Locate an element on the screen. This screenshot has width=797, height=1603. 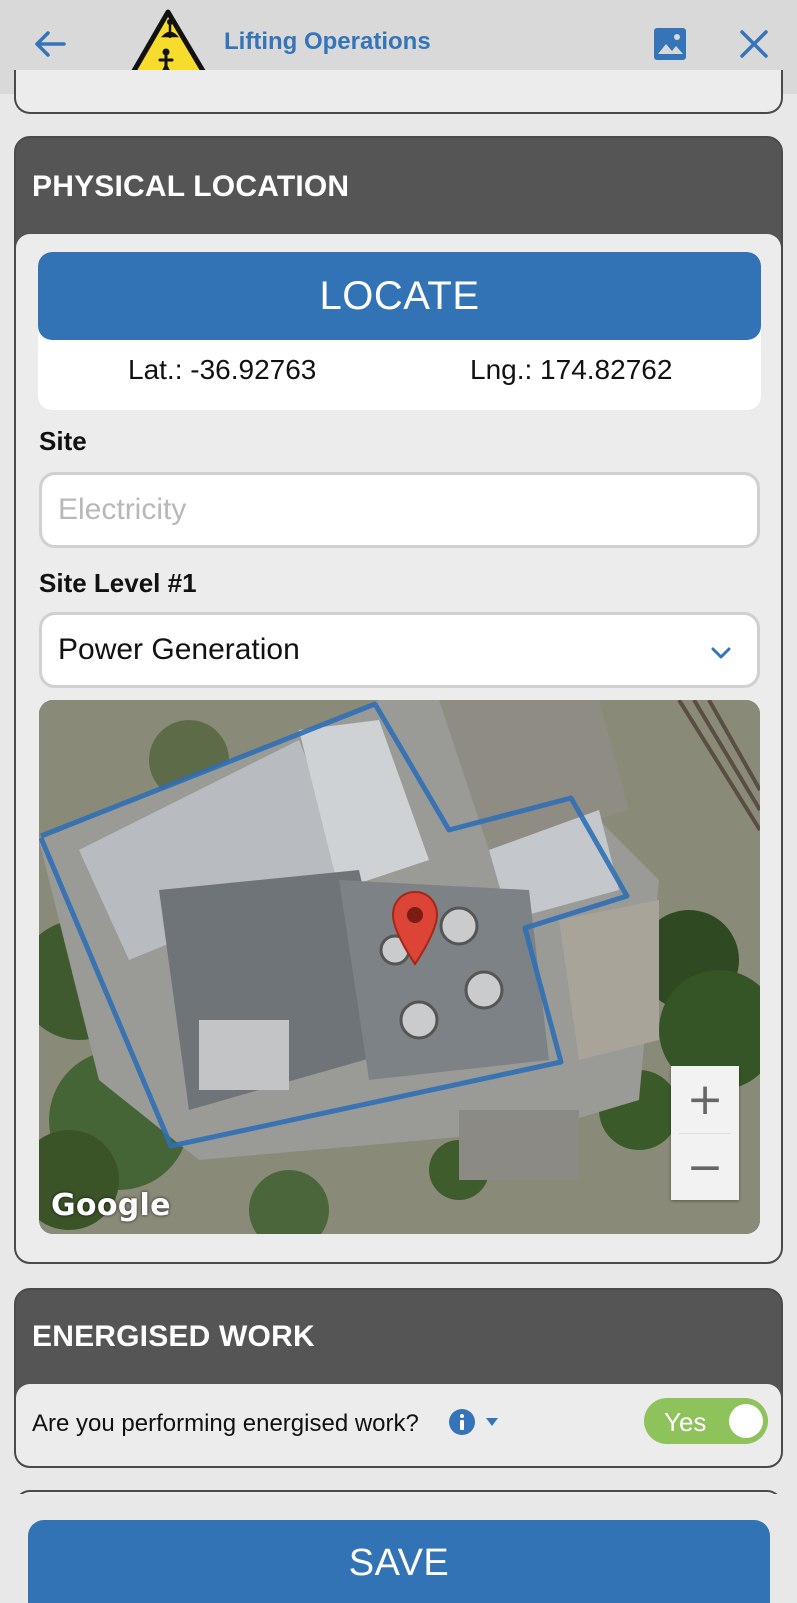
arrow-left-icon is located at coordinates (50, 44).